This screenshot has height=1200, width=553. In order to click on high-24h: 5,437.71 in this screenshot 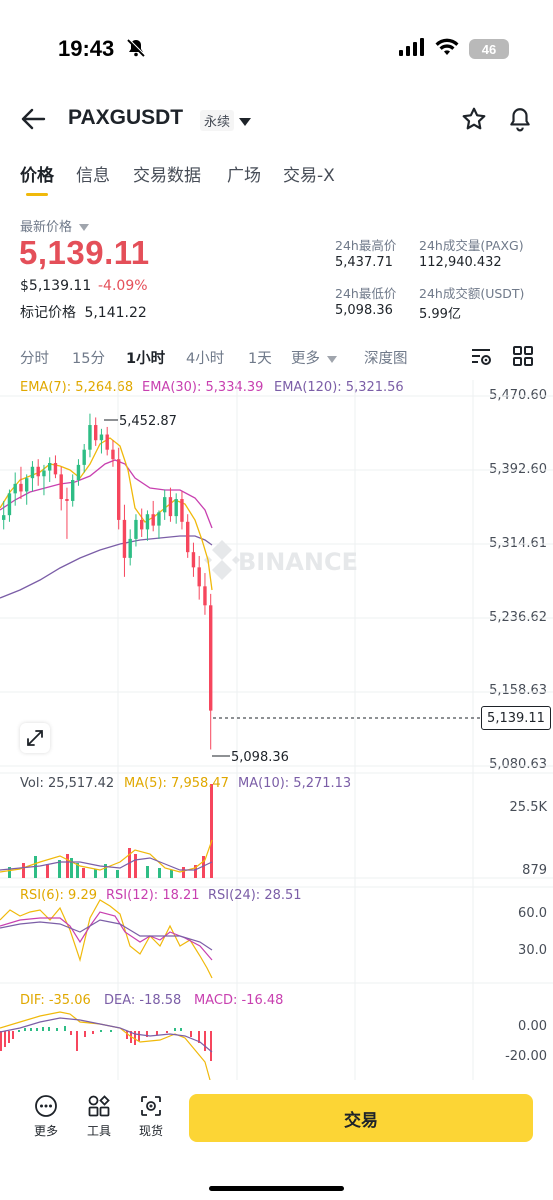, I will do `click(364, 262)`.